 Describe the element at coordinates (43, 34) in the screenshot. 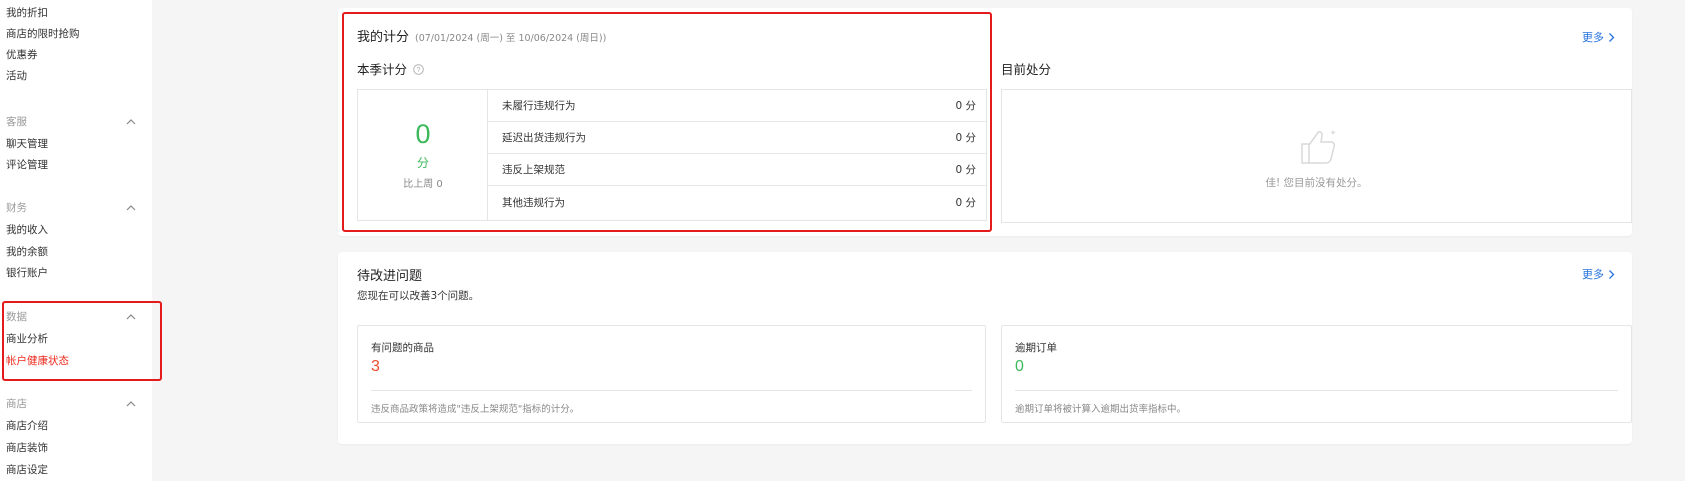

I see `sidebar-item-flash-sale: 商店的限时抢购` at that location.